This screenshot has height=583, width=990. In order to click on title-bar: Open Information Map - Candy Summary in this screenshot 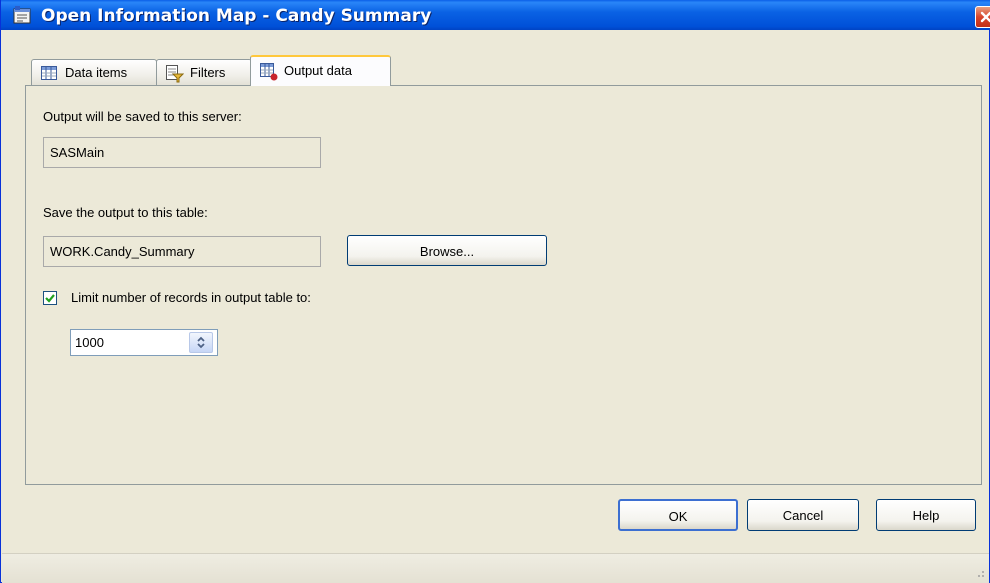, I will do `click(495, 15)`.